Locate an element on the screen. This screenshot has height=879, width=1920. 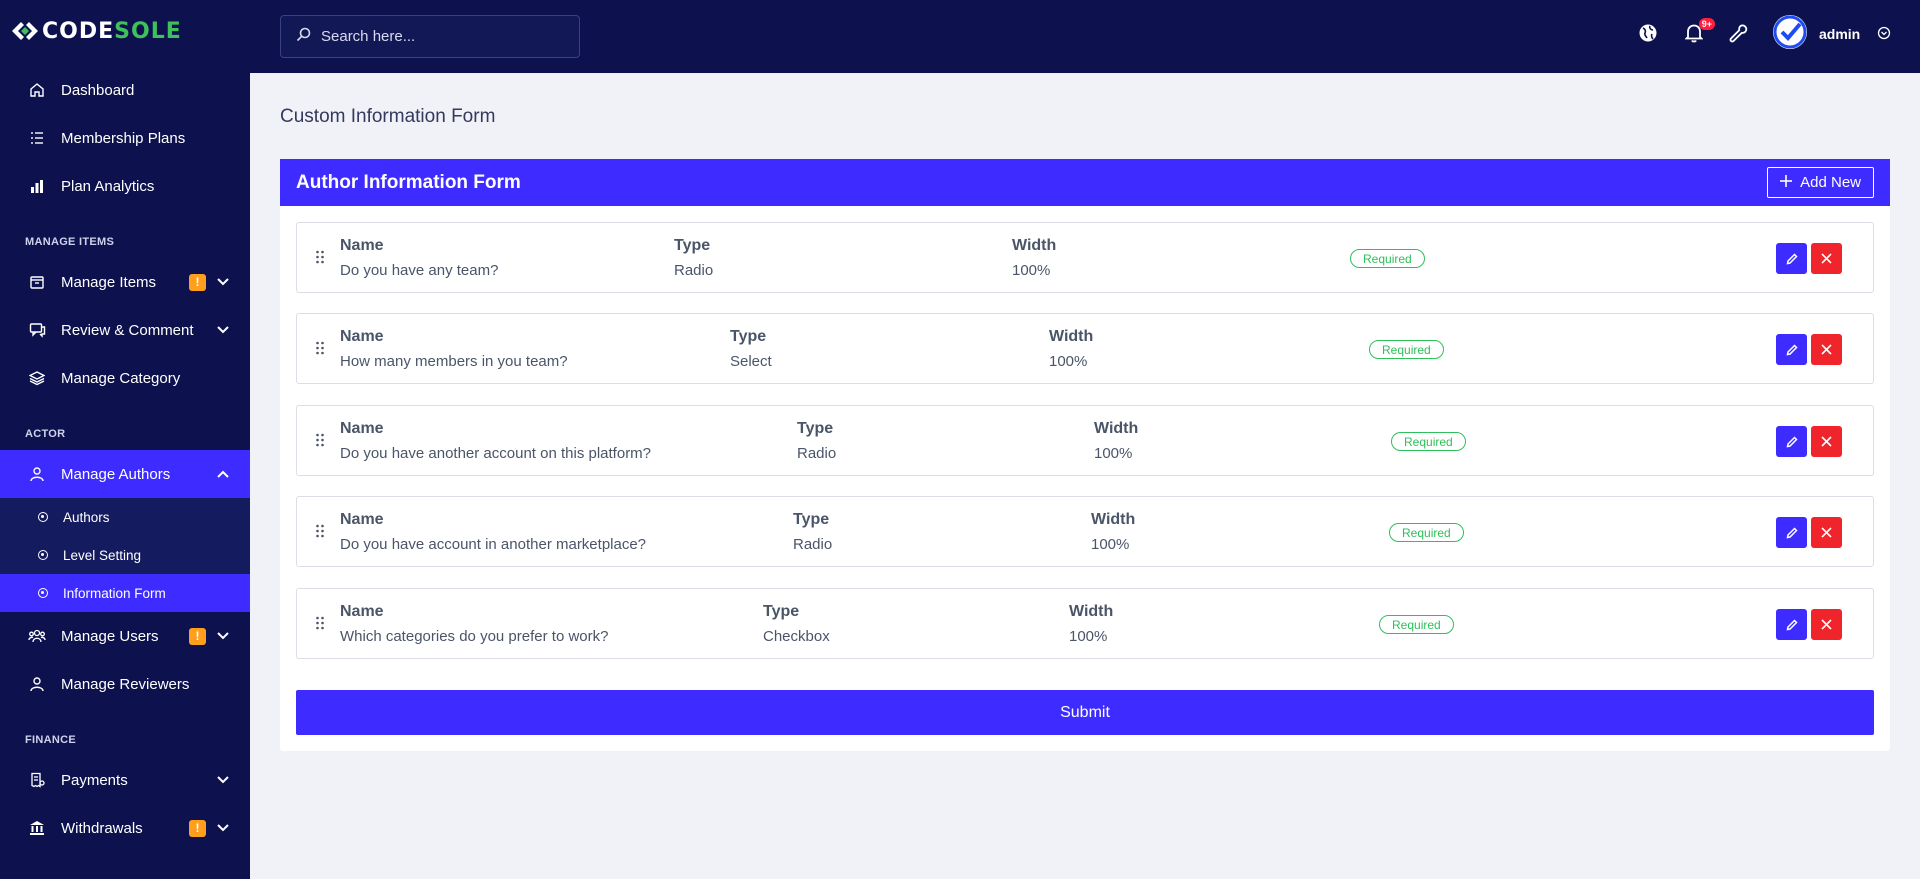
submit-button: Submit is located at coordinates (1085, 712).